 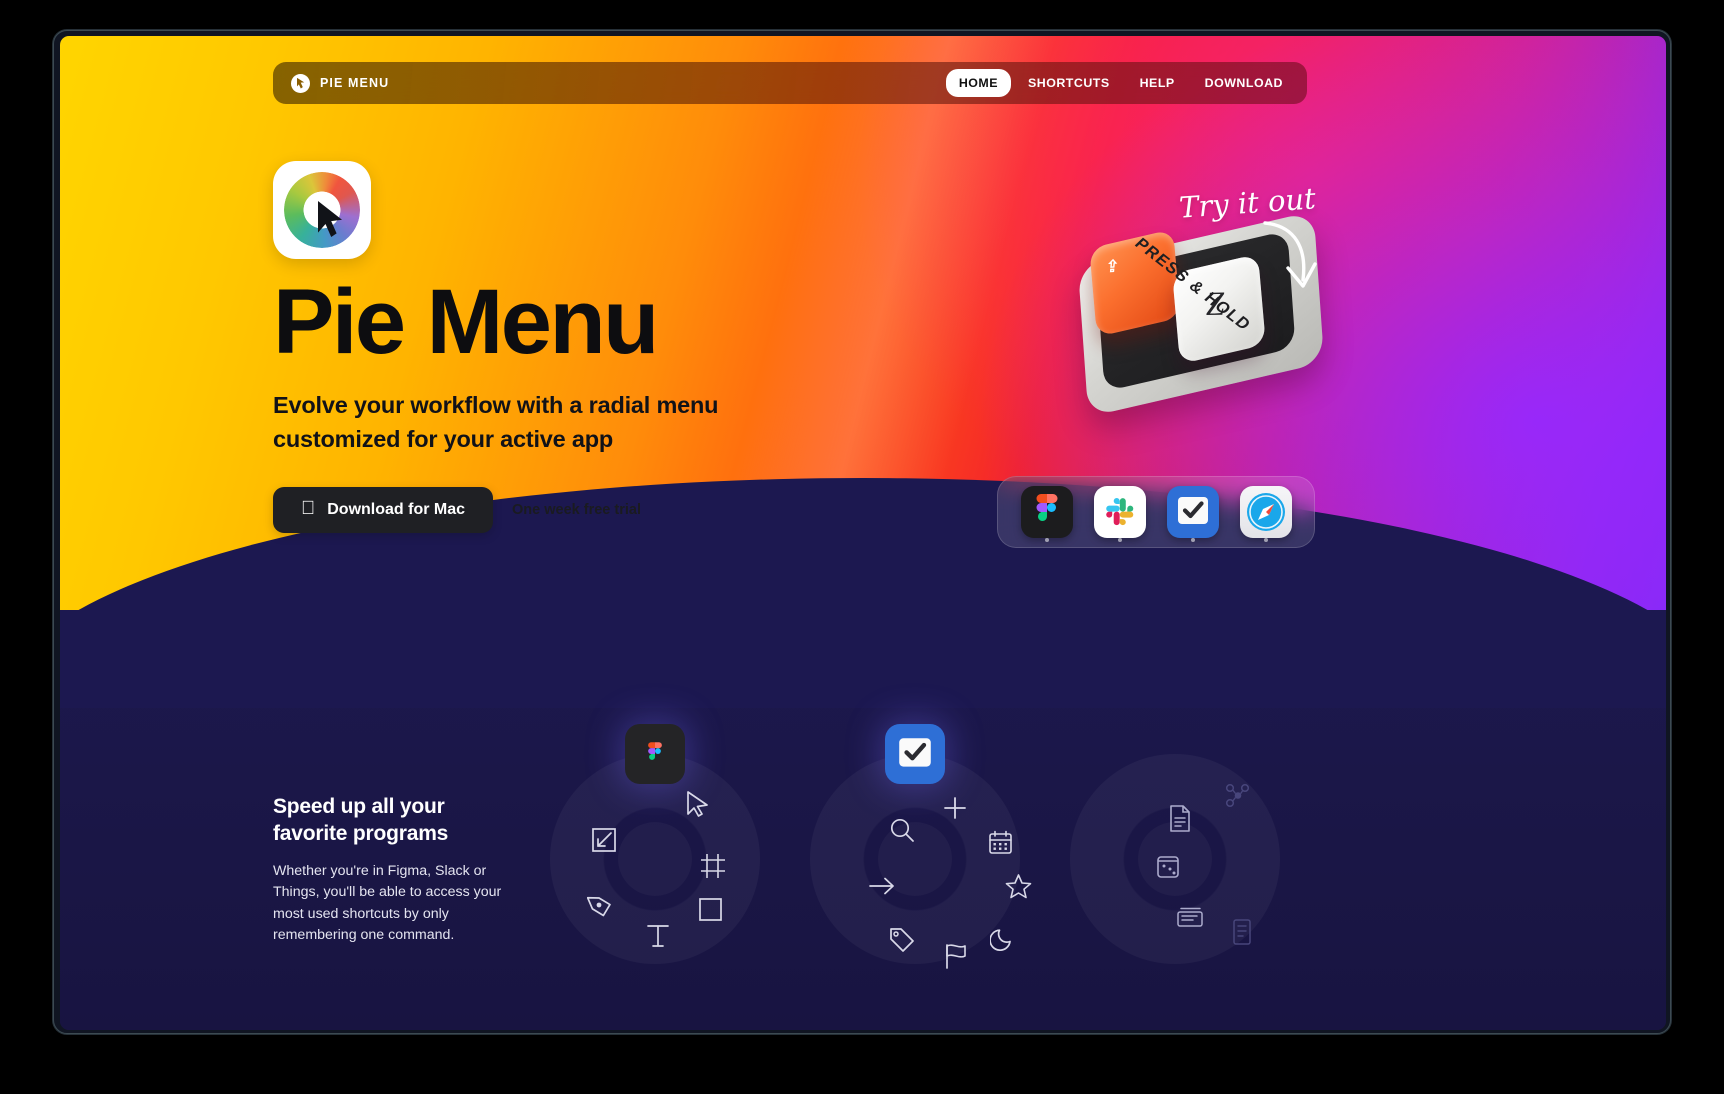 What do you see at coordinates (322, 210) in the screenshot?
I see `app-icon` at bounding box center [322, 210].